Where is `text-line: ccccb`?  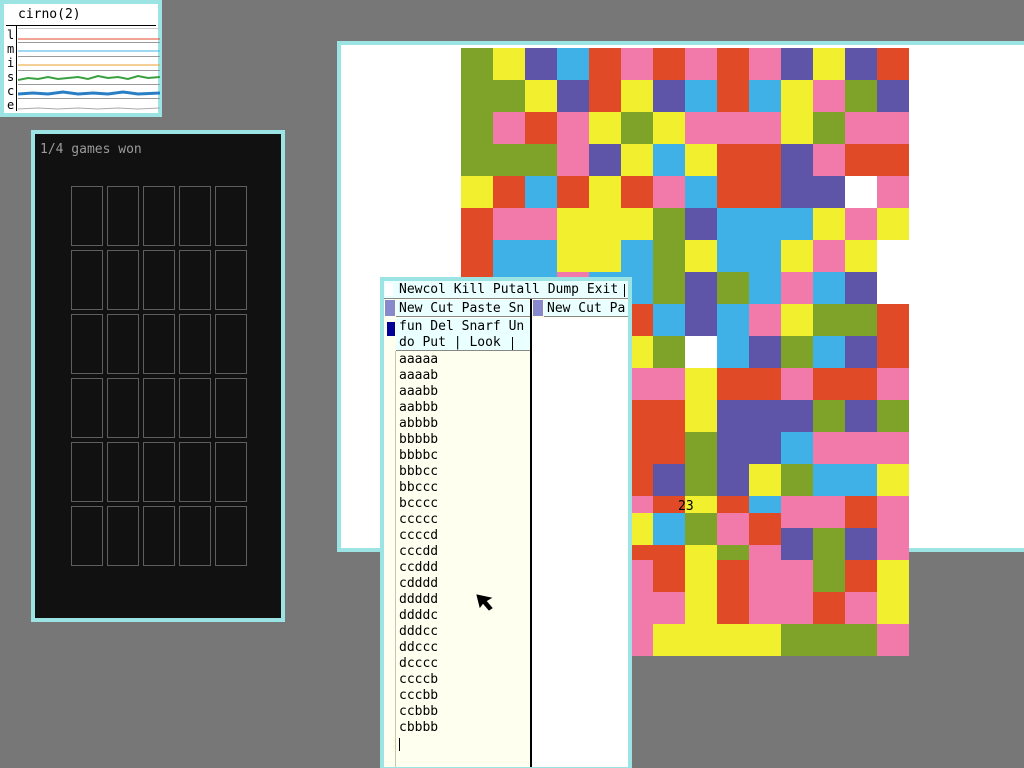 text-line: ccccb is located at coordinates (418, 680).